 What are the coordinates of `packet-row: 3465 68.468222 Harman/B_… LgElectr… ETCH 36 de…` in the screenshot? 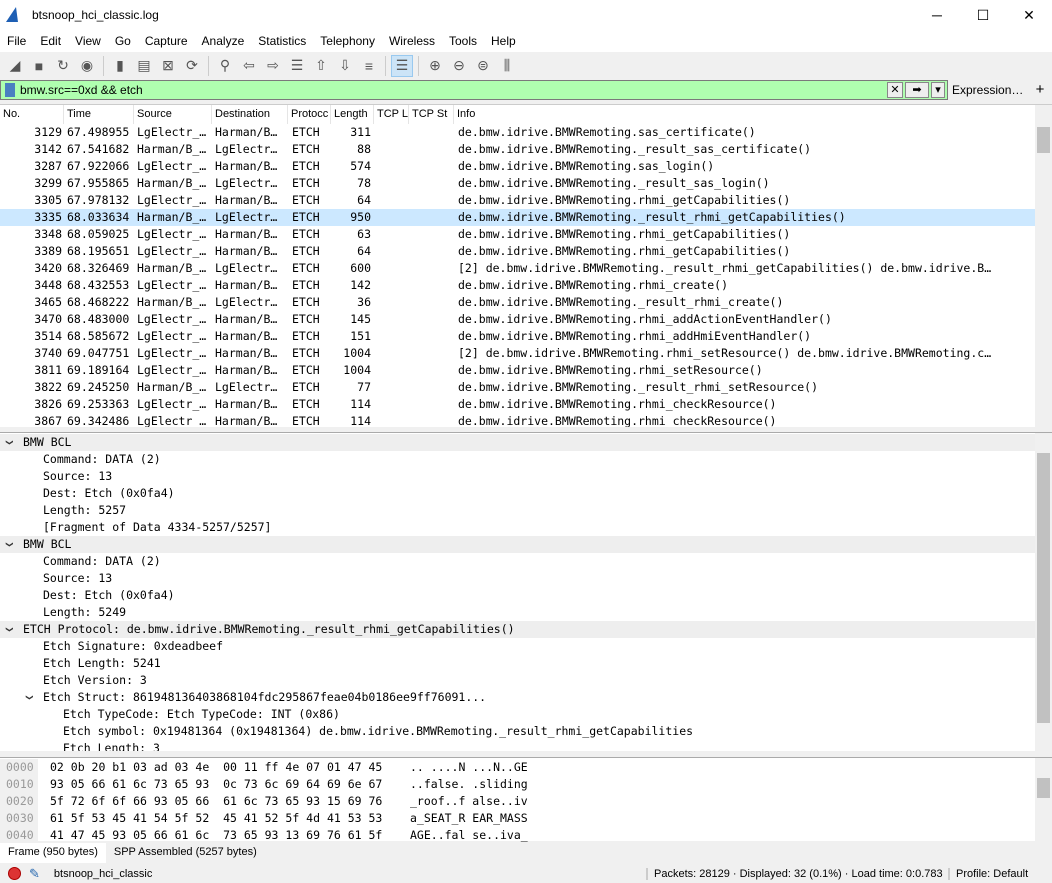 It's located at (518, 302).